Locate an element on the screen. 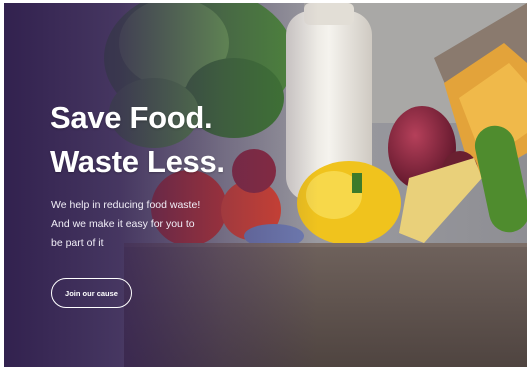 This screenshot has height=371, width=531. hero-tagline-line-3: be part of it is located at coordinates (77, 243).